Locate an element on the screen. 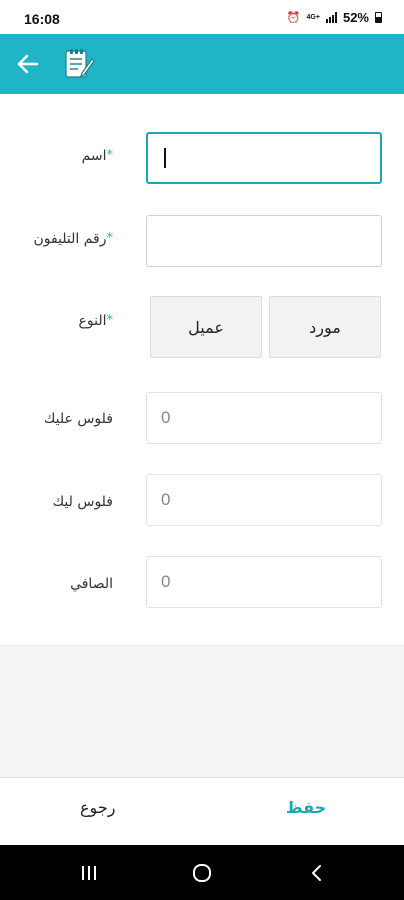  type-option-customer: عميل is located at coordinates (206, 327).